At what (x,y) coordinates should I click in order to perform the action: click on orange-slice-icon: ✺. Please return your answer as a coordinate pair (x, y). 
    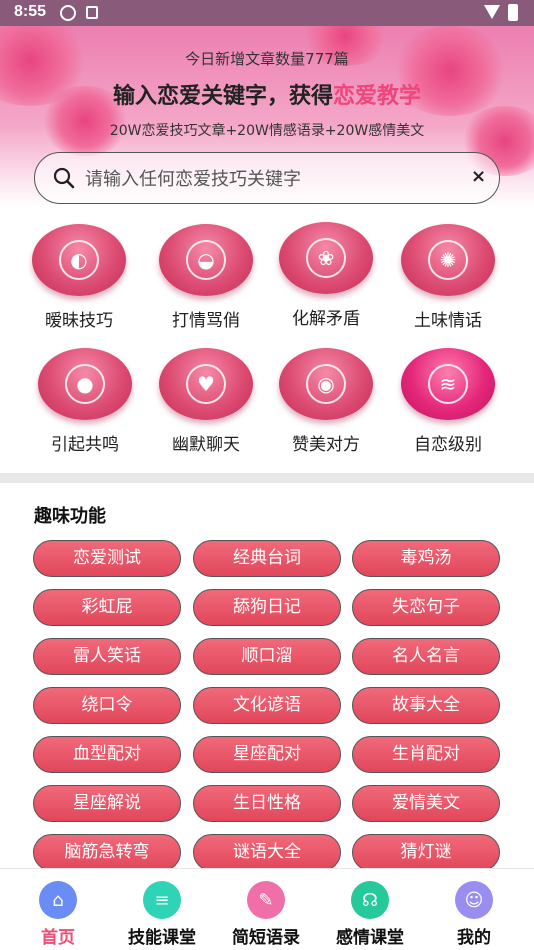
    Looking at the image, I should click on (448, 260).